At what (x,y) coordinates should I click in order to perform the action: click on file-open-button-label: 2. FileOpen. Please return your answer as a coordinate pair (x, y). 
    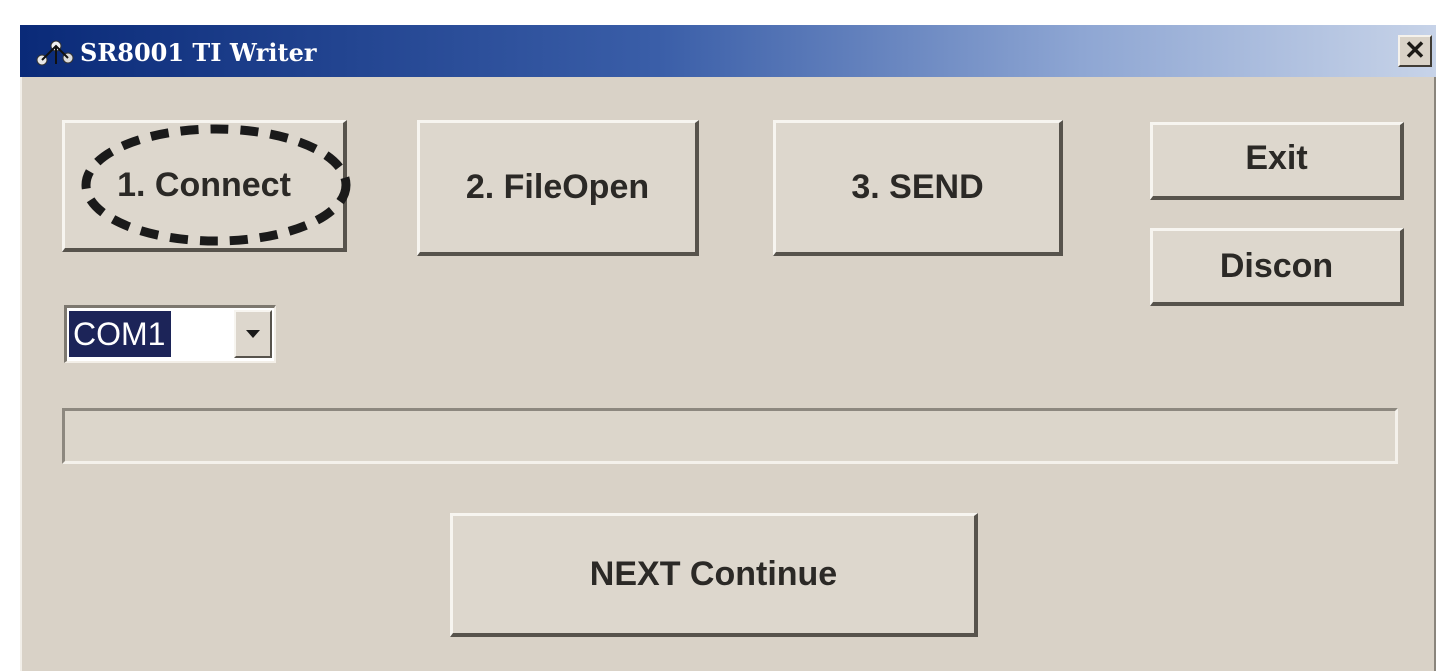
    Looking at the image, I should click on (557, 187).